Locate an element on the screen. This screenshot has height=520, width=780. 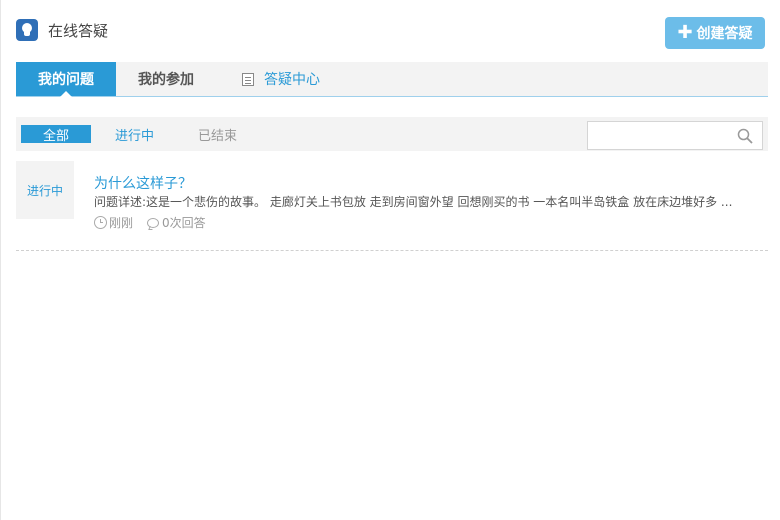
create-qa-button-label: 创建答疑 is located at coordinates (724, 34).